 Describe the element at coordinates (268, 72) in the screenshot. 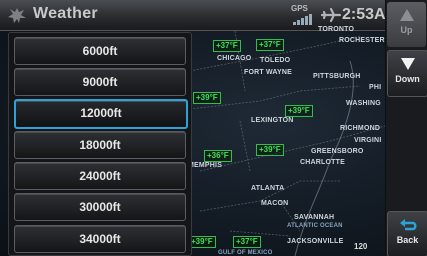

I see `city-label: FORT WAYNE` at that location.